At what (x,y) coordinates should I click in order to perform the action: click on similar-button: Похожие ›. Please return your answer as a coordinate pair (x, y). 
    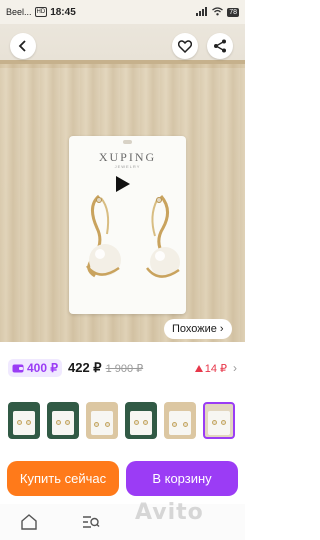
    Looking at the image, I should click on (198, 329).